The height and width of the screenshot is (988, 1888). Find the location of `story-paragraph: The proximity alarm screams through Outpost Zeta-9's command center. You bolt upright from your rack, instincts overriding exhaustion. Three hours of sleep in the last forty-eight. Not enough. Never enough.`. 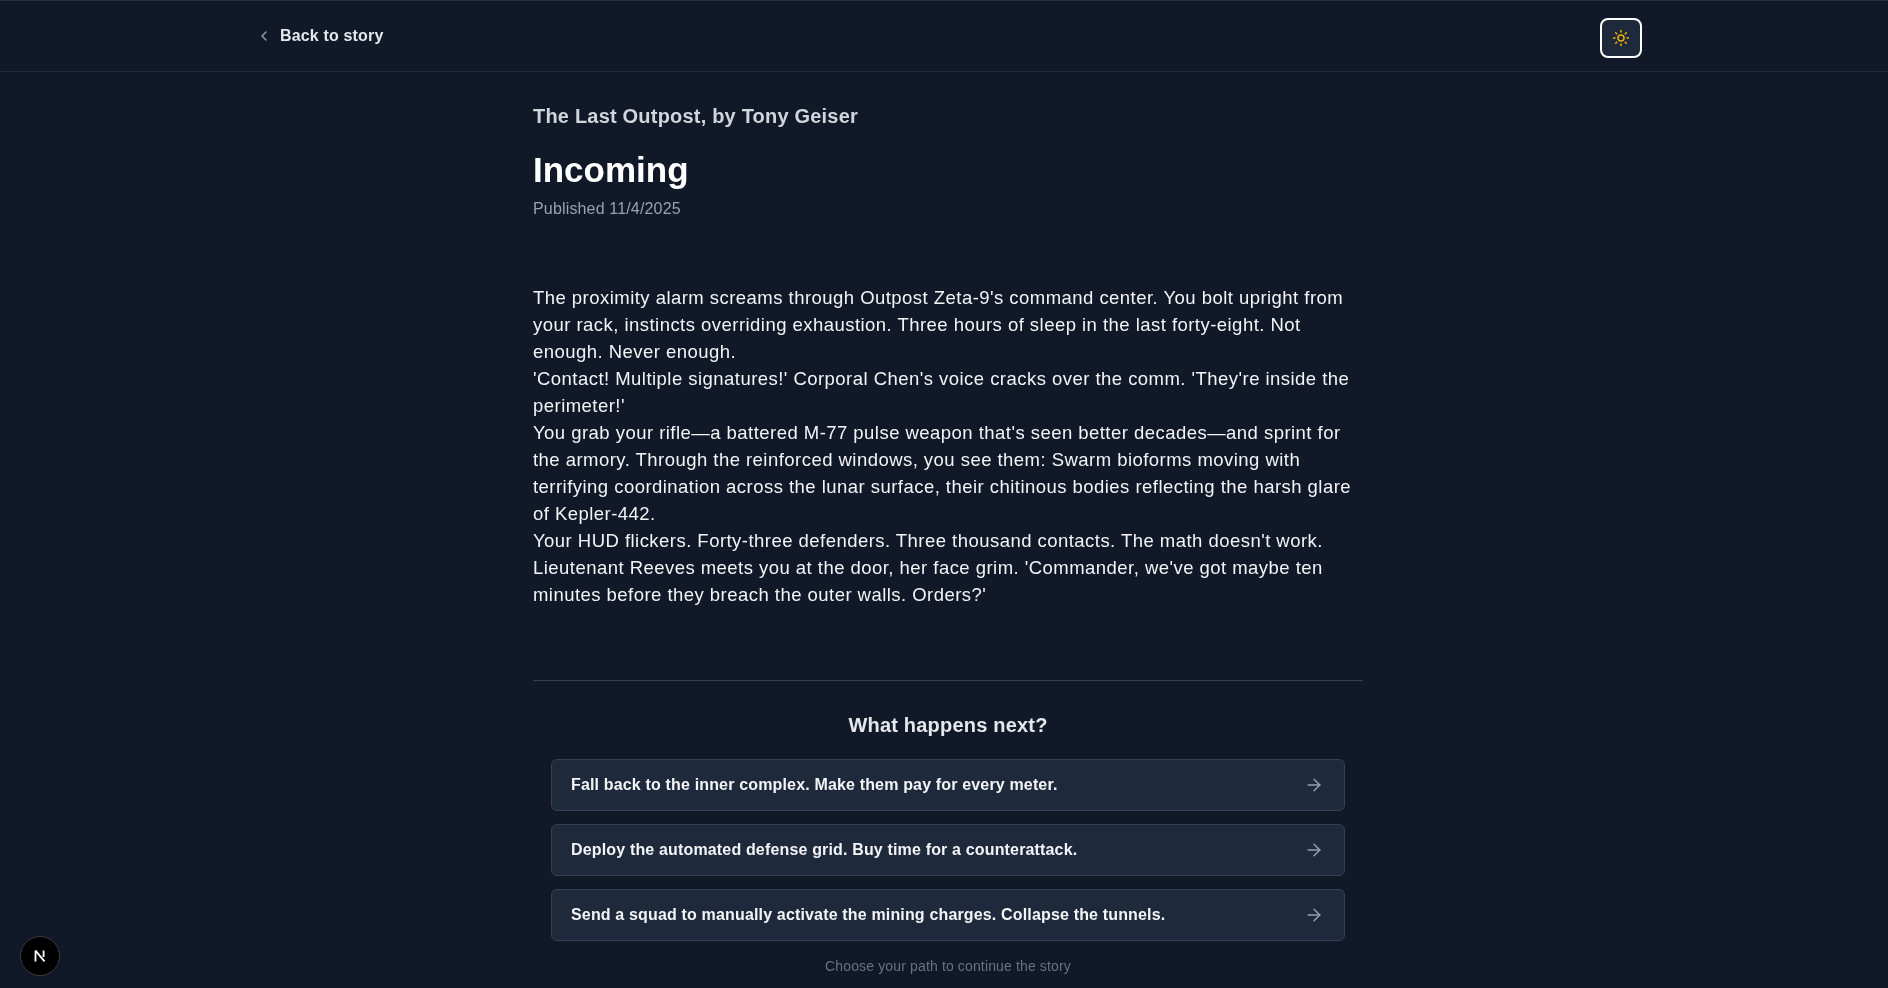

story-paragraph: The proximity alarm screams through Outpost Zeta-9's command center. You bolt upright from your rack, instincts overriding exhaustion. Three hours of sleep in the last forty-eight. Not enough. Never enough. is located at coordinates (939, 325).